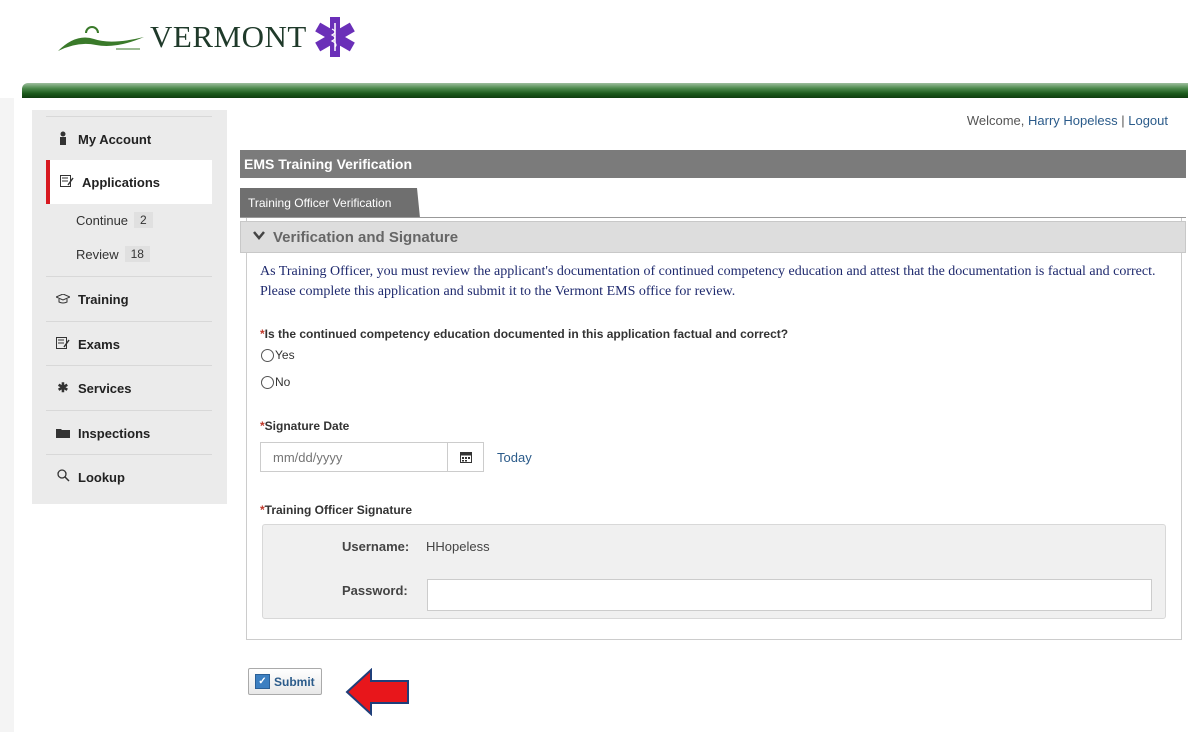  I want to click on sidebar-item-label: Training, so click(103, 299).